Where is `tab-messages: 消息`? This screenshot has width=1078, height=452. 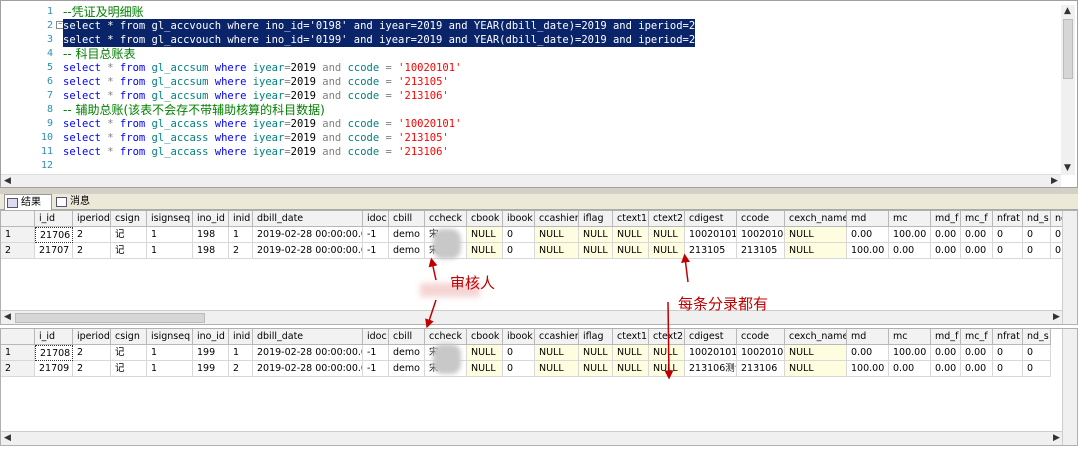 tab-messages: 消息 is located at coordinates (78, 202).